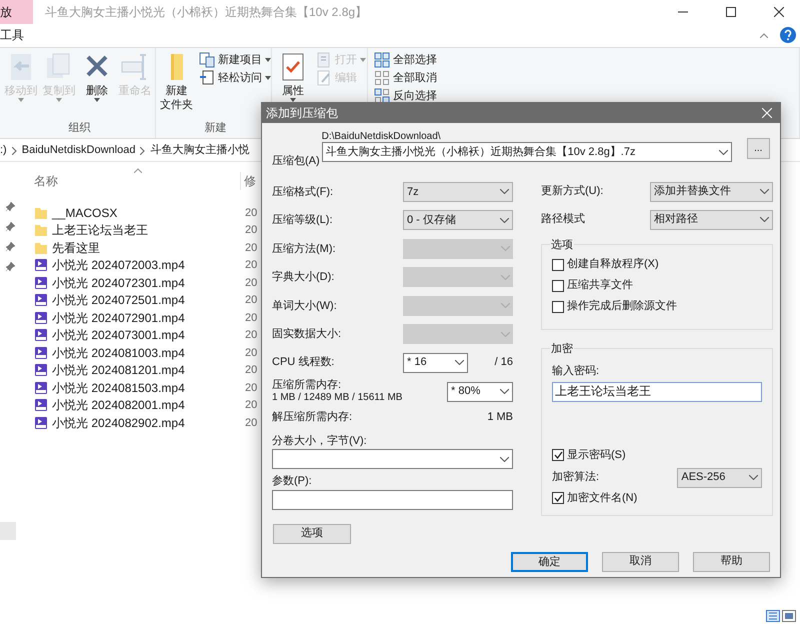  What do you see at coordinates (392, 500) in the screenshot?
I see `parameters-field` at bounding box center [392, 500].